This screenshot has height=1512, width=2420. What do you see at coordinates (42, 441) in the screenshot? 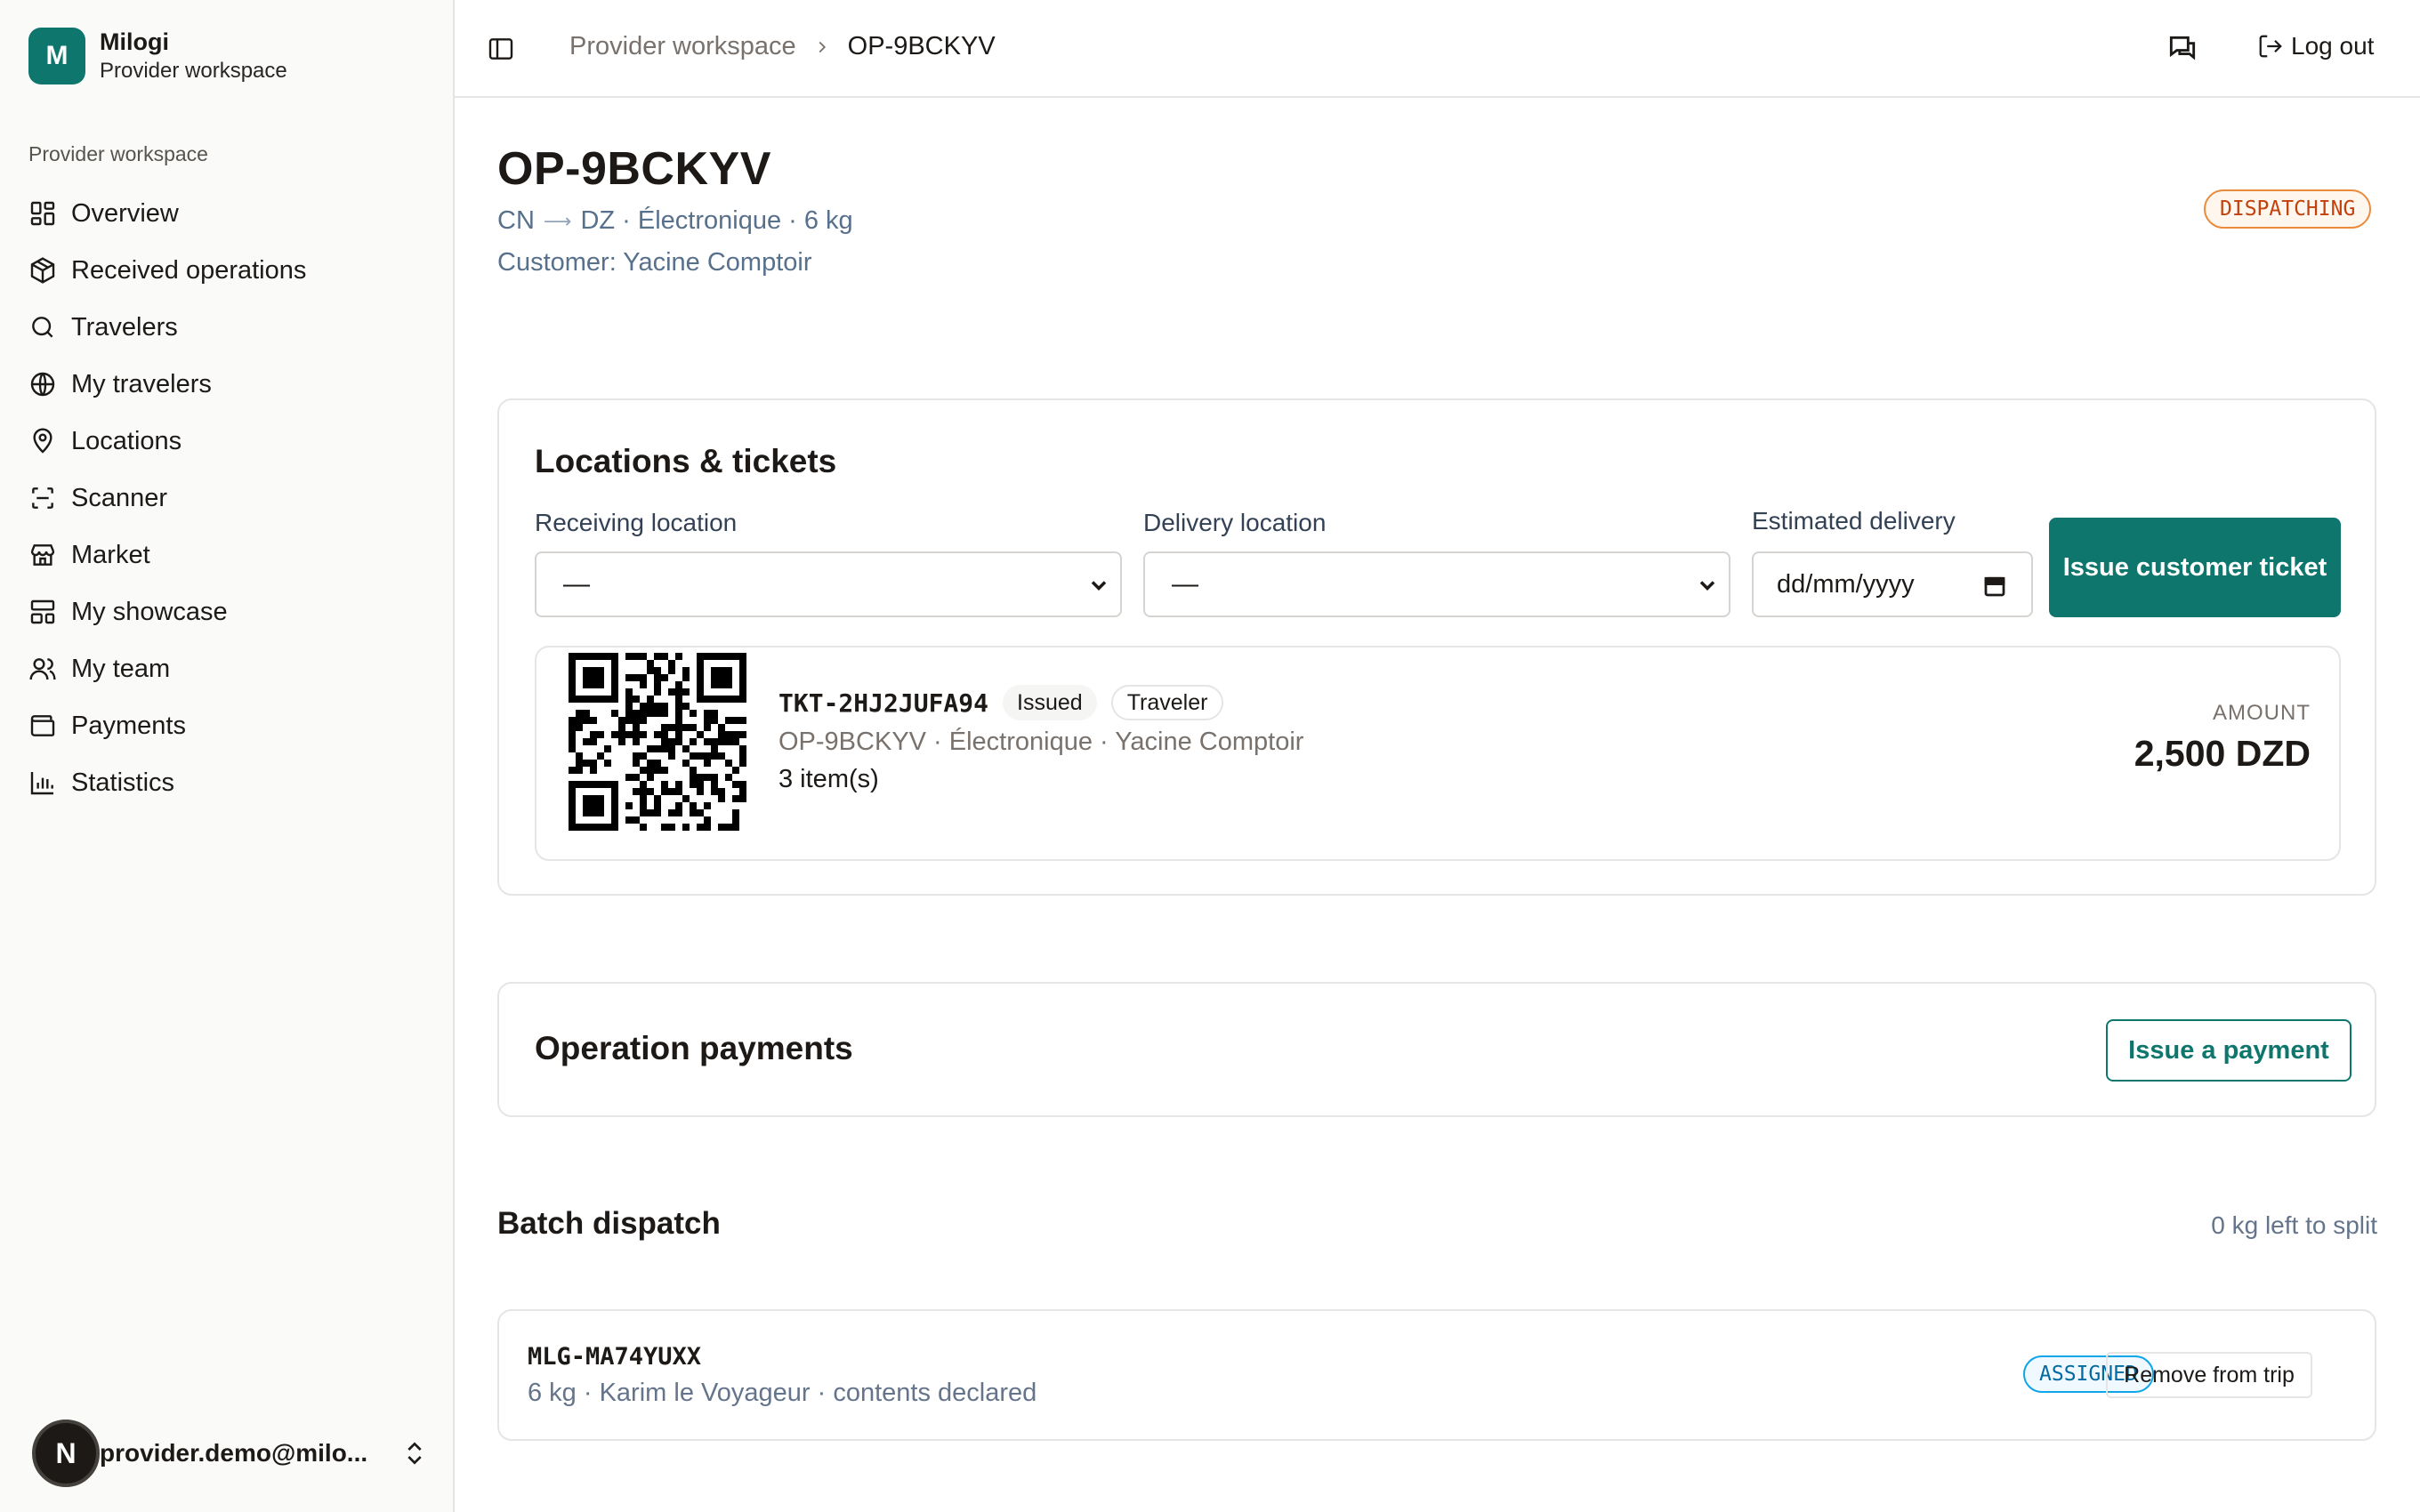
I see `map-pin-icon` at bounding box center [42, 441].